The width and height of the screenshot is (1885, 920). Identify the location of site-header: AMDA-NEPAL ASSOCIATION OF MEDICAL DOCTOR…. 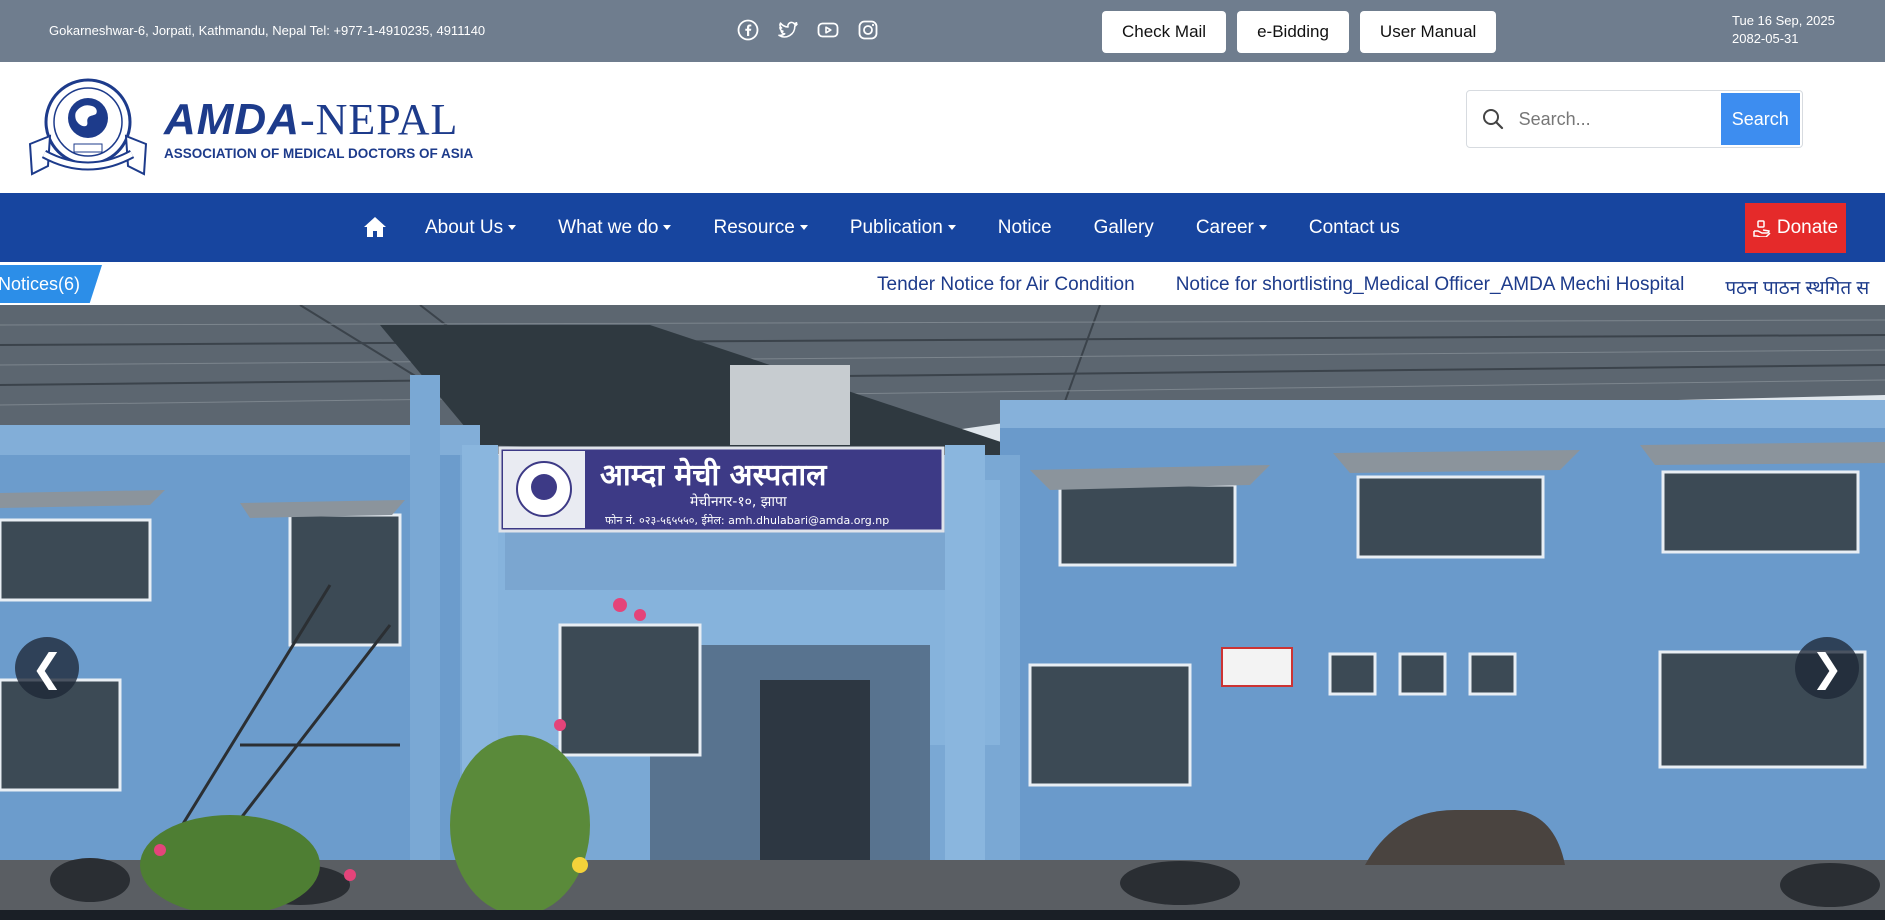
(942, 127).